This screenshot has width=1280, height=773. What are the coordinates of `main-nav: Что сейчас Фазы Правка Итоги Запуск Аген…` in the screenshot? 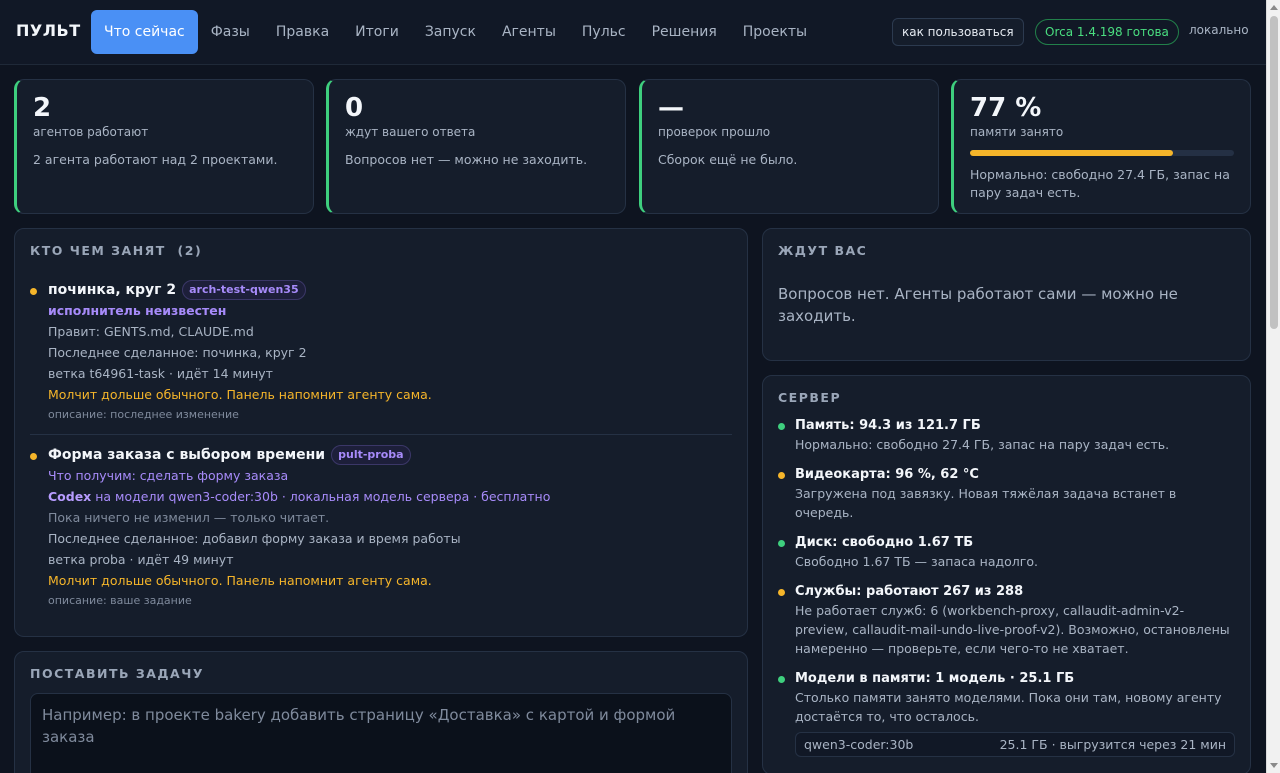 It's located at (455, 32).